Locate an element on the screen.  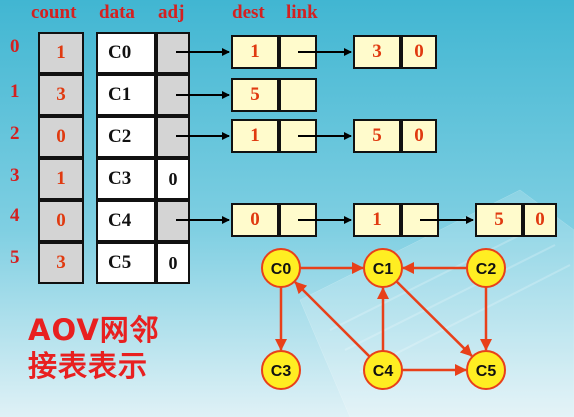
graph-node-label: C0 is located at coordinates (281, 269).